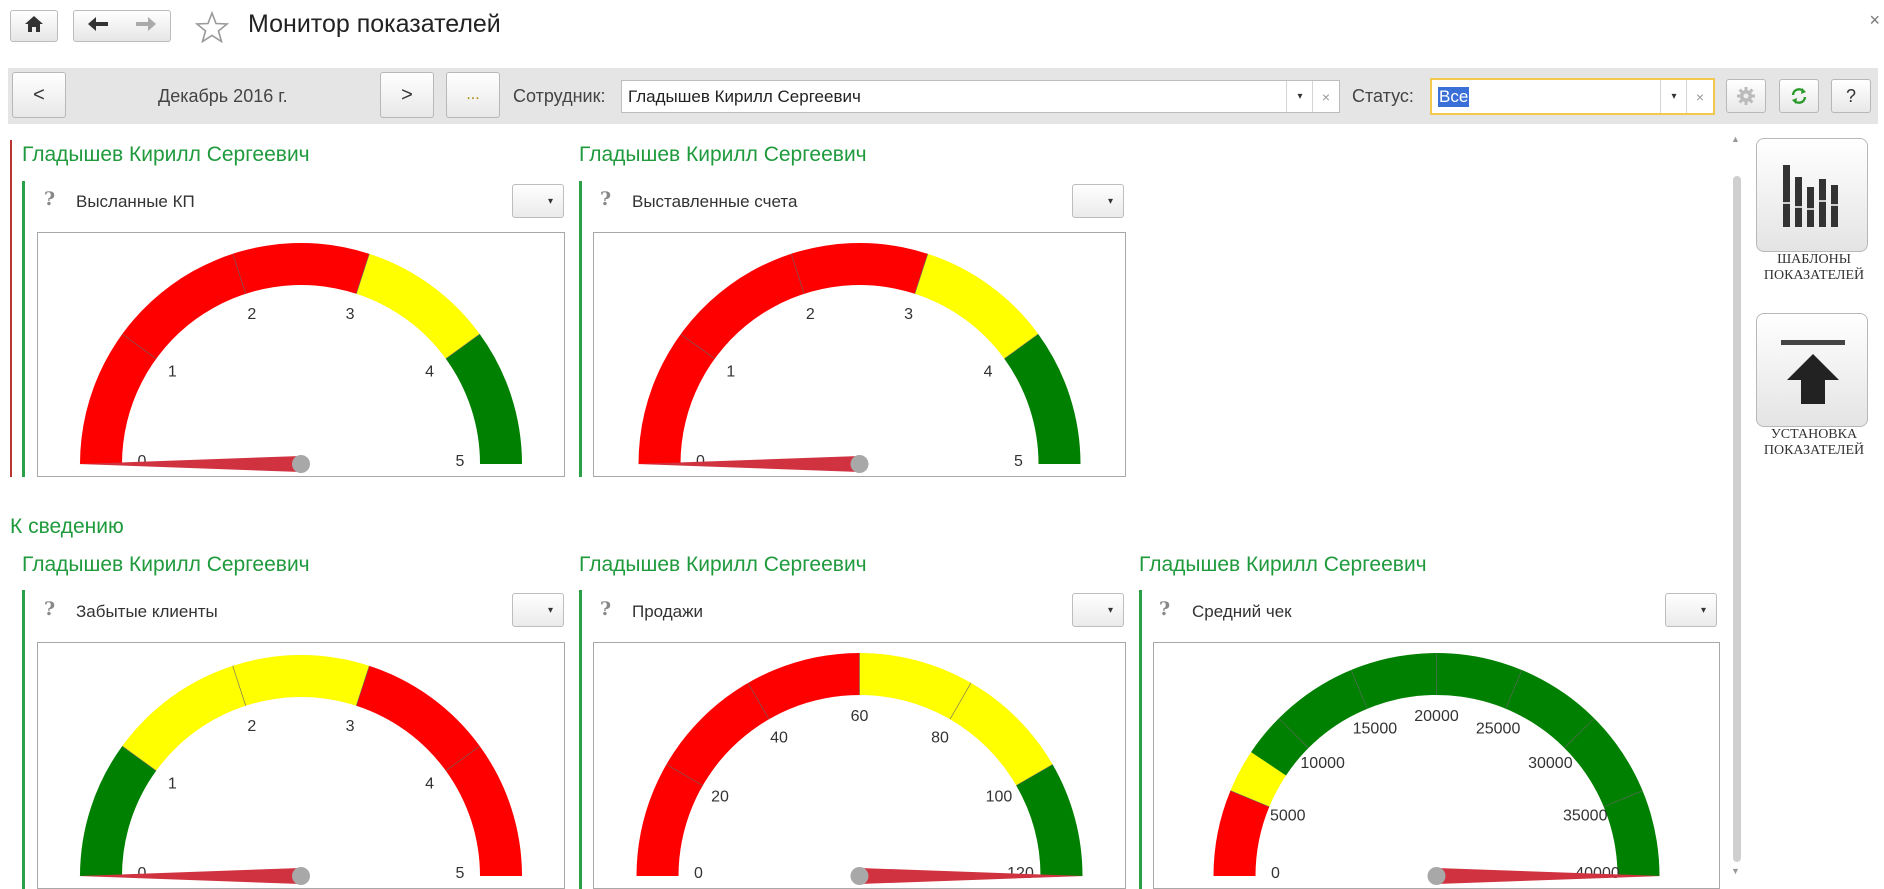 The width and height of the screenshot is (1884, 889). What do you see at coordinates (1550, 763) in the screenshot?
I see `gauge-tick-label: 30000` at bounding box center [1550, 763].